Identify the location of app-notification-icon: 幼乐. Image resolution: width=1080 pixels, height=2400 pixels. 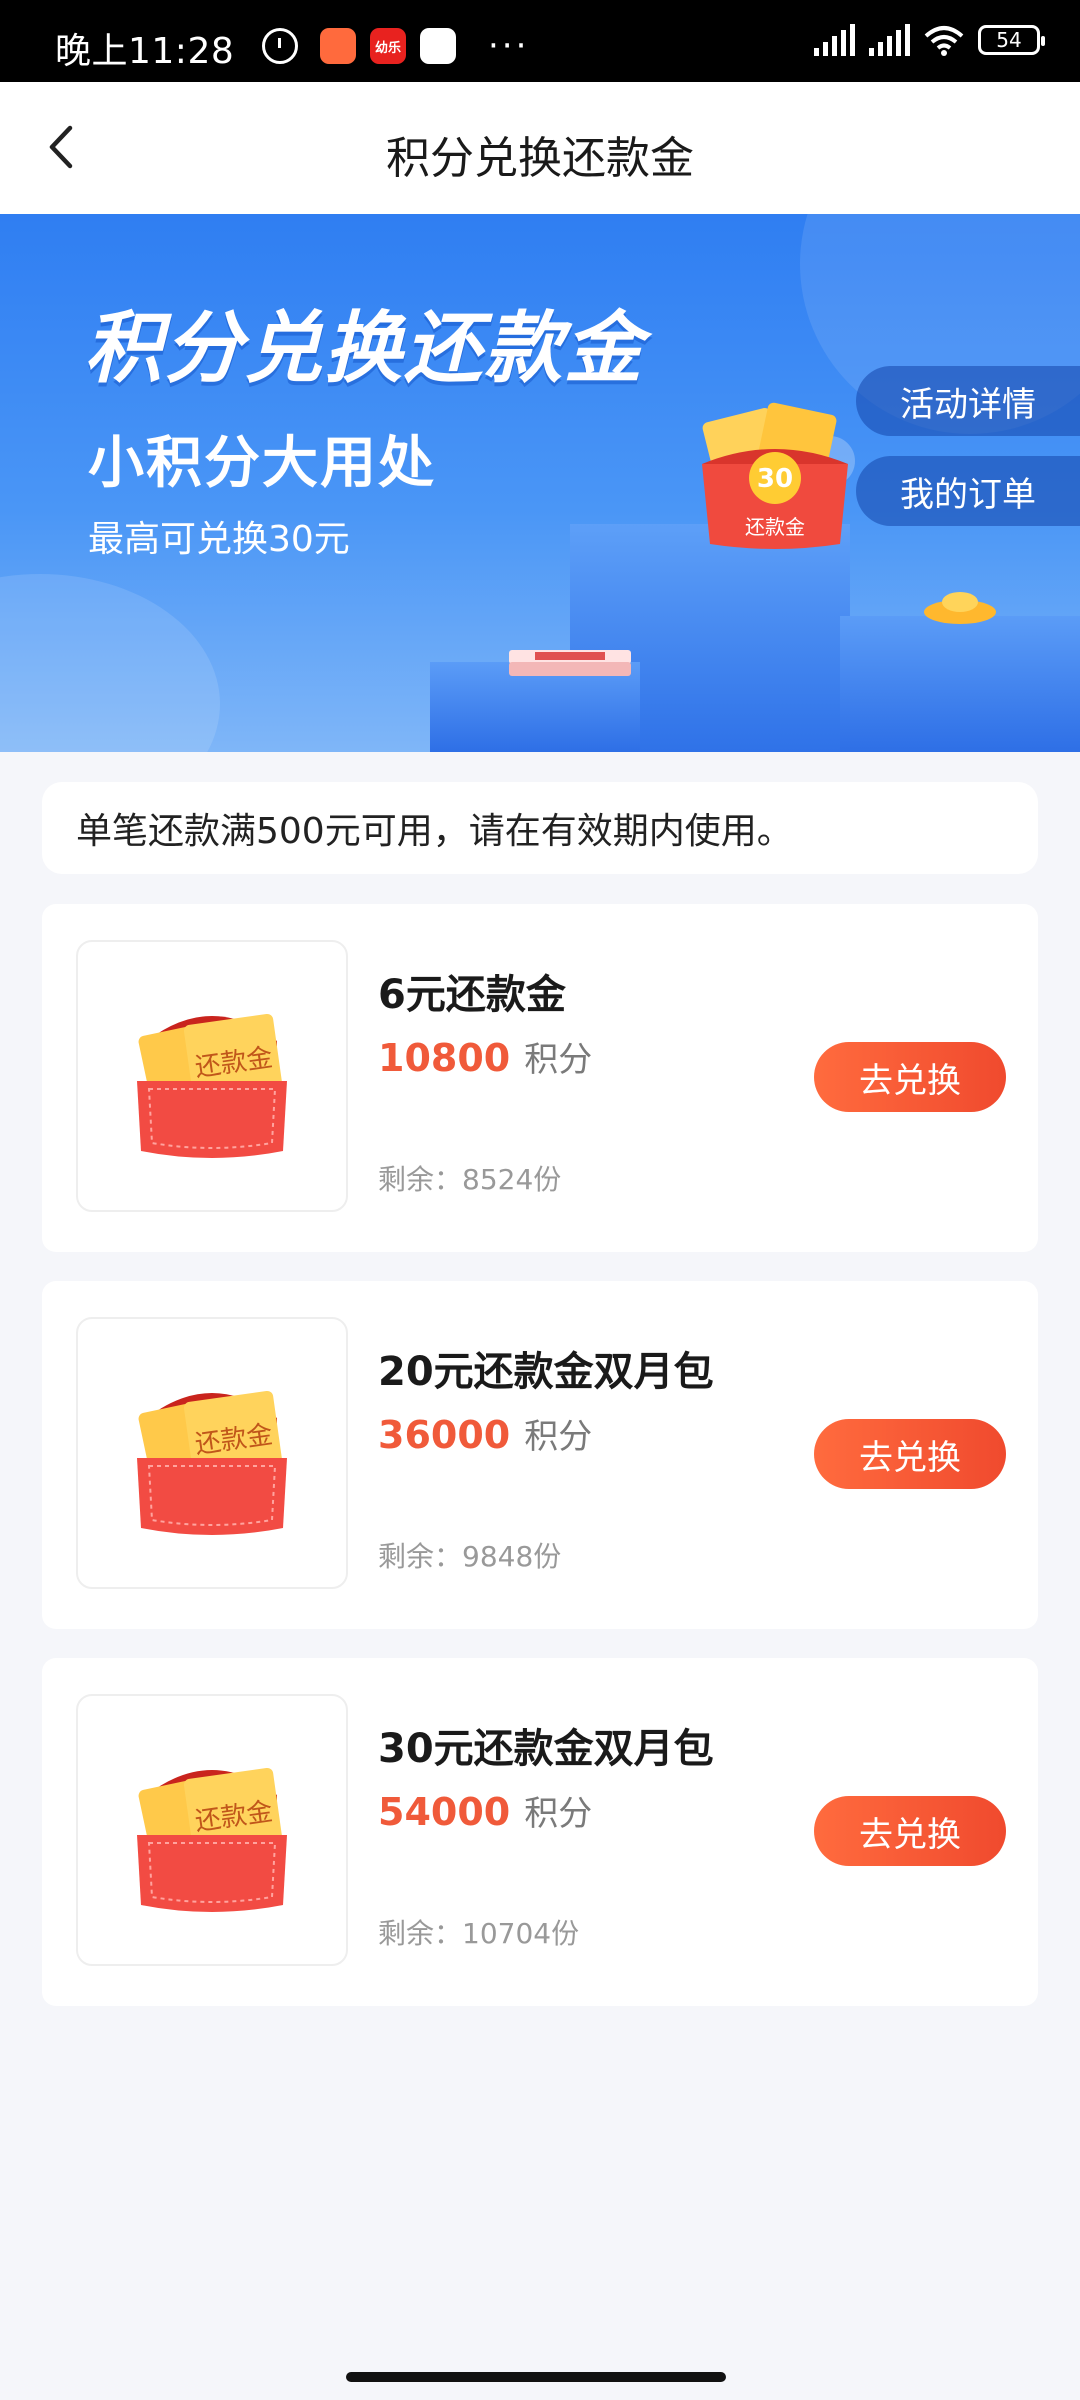
(388, 46).